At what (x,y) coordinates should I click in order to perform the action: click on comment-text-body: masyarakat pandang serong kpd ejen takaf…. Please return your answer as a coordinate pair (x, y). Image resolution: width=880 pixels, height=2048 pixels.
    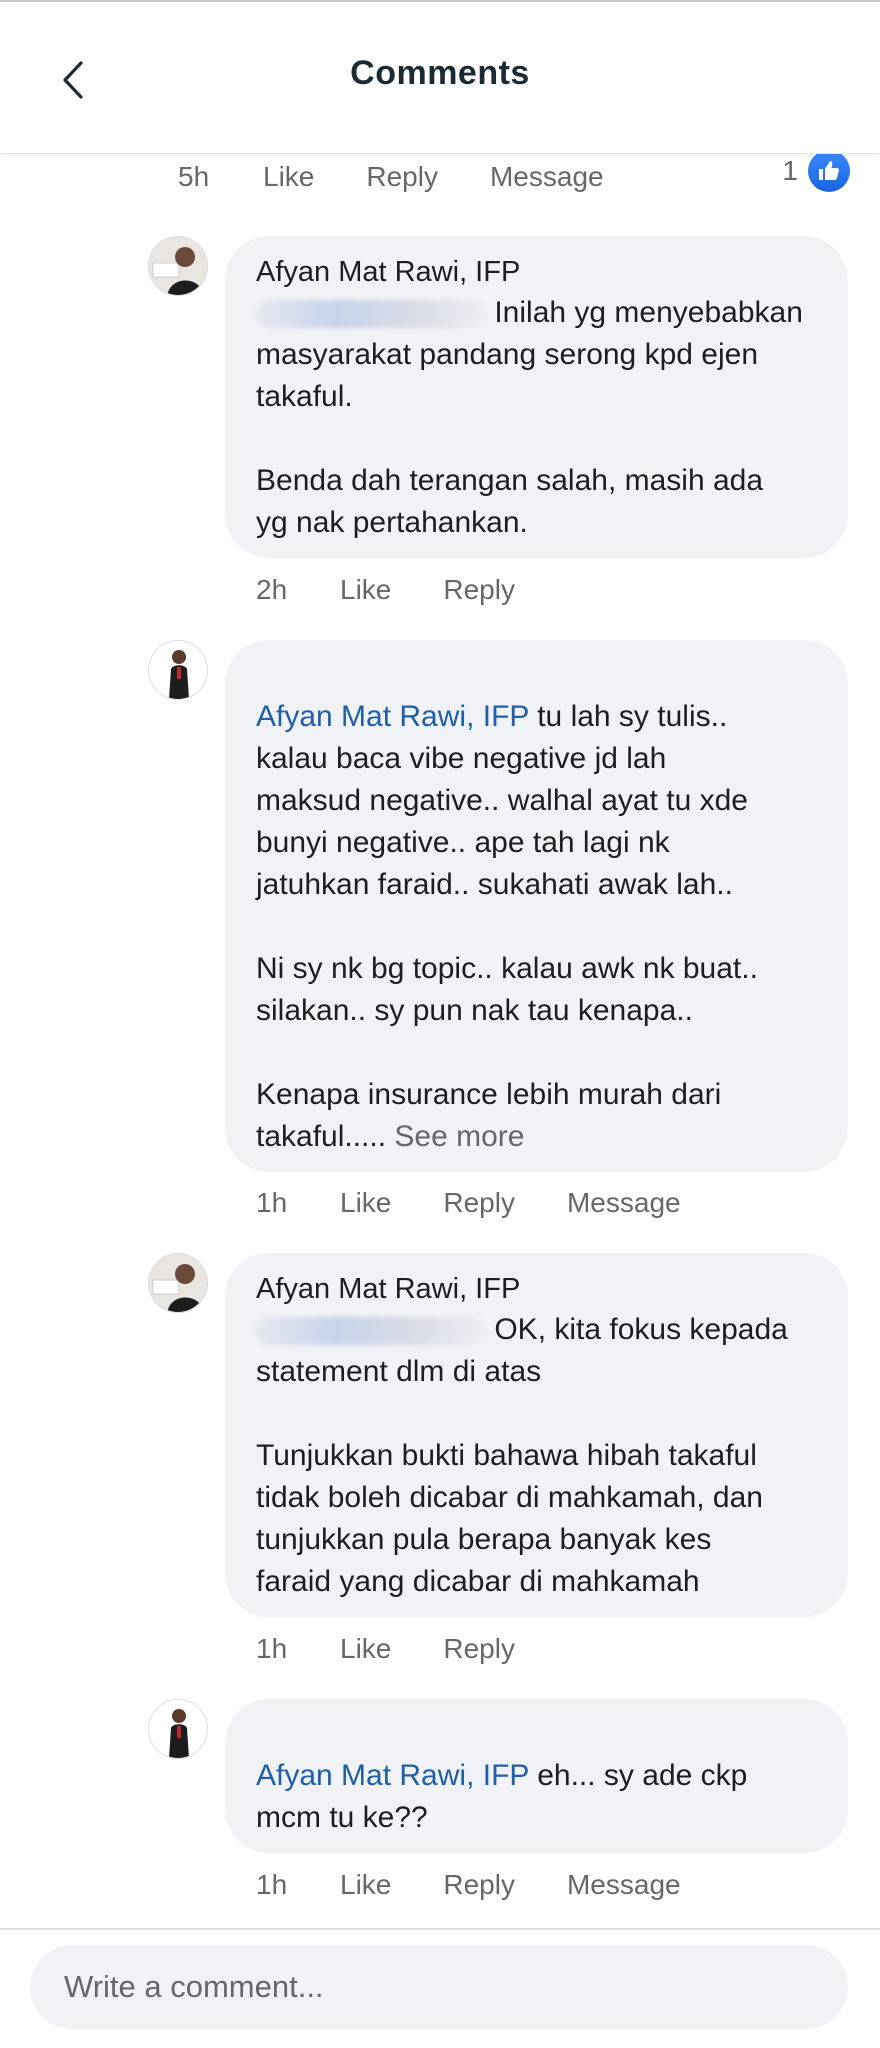
    Looking at the image, I should click on (510, 438).